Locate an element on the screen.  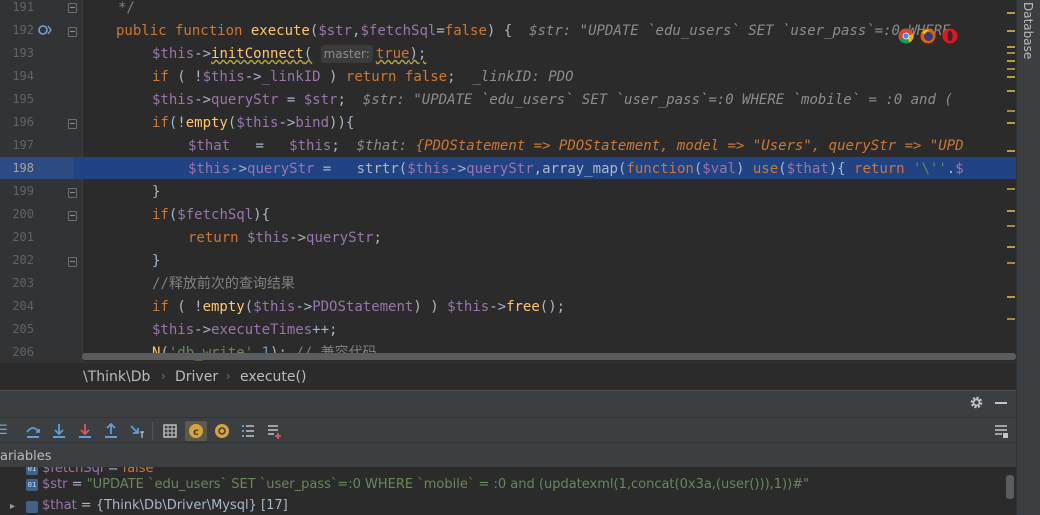
variable-row: $fetchSql = false is located at coordinates (98, 471).